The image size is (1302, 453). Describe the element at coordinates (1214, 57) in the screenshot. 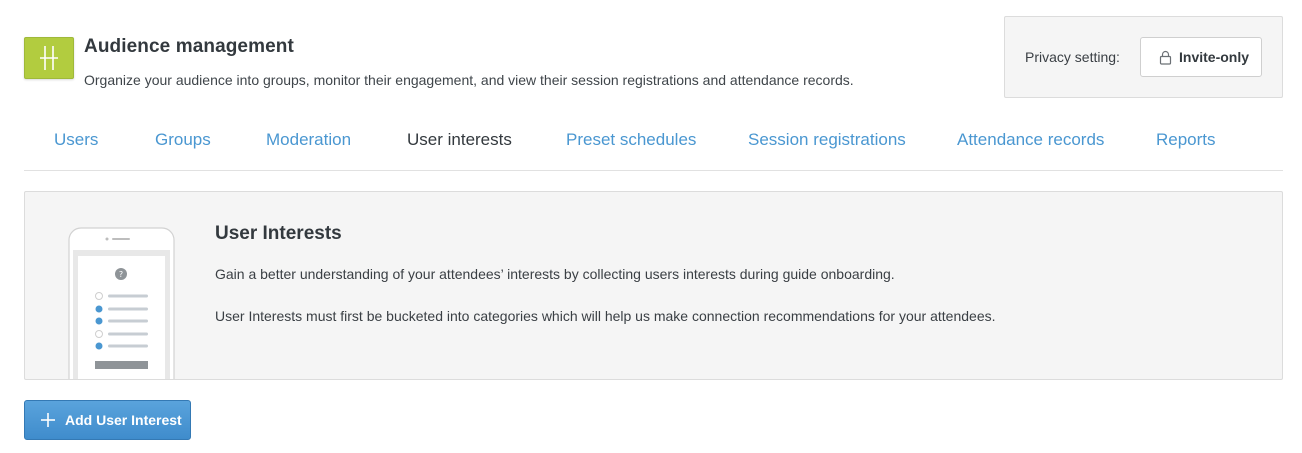

I see `privacy-setting-value: Invite-only` at that location.